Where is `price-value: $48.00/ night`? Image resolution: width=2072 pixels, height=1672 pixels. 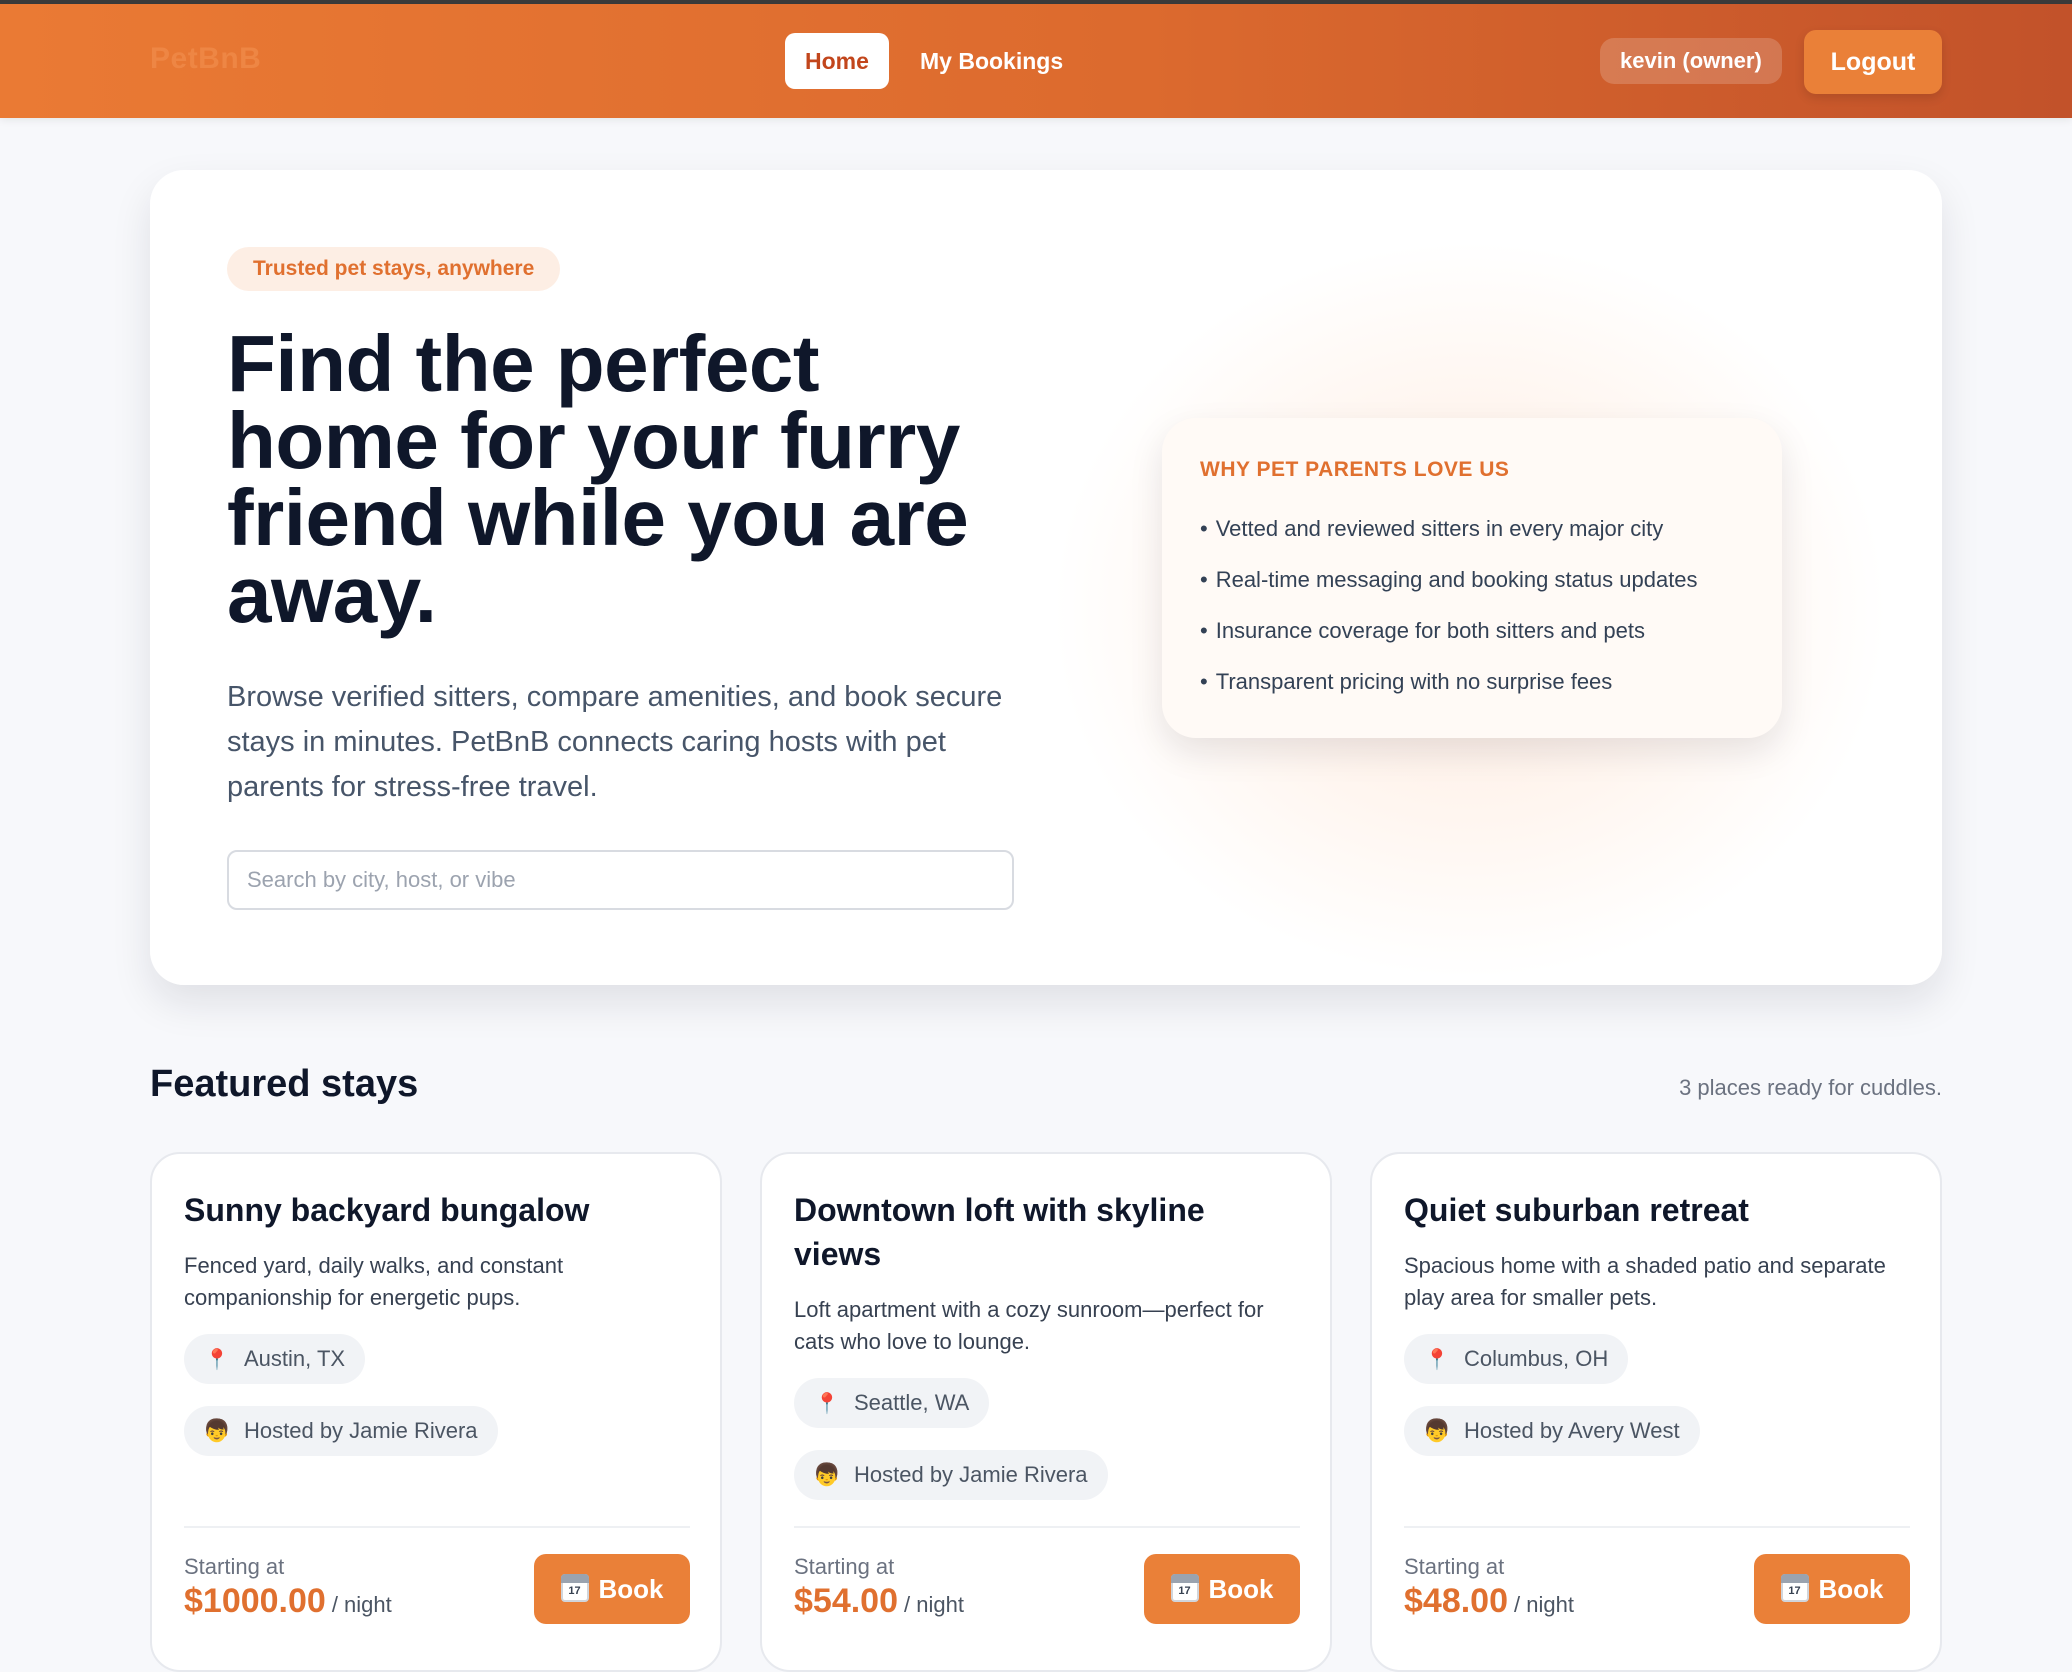 price-value: $48.00/ night is located at coordinates (1489, 1601).